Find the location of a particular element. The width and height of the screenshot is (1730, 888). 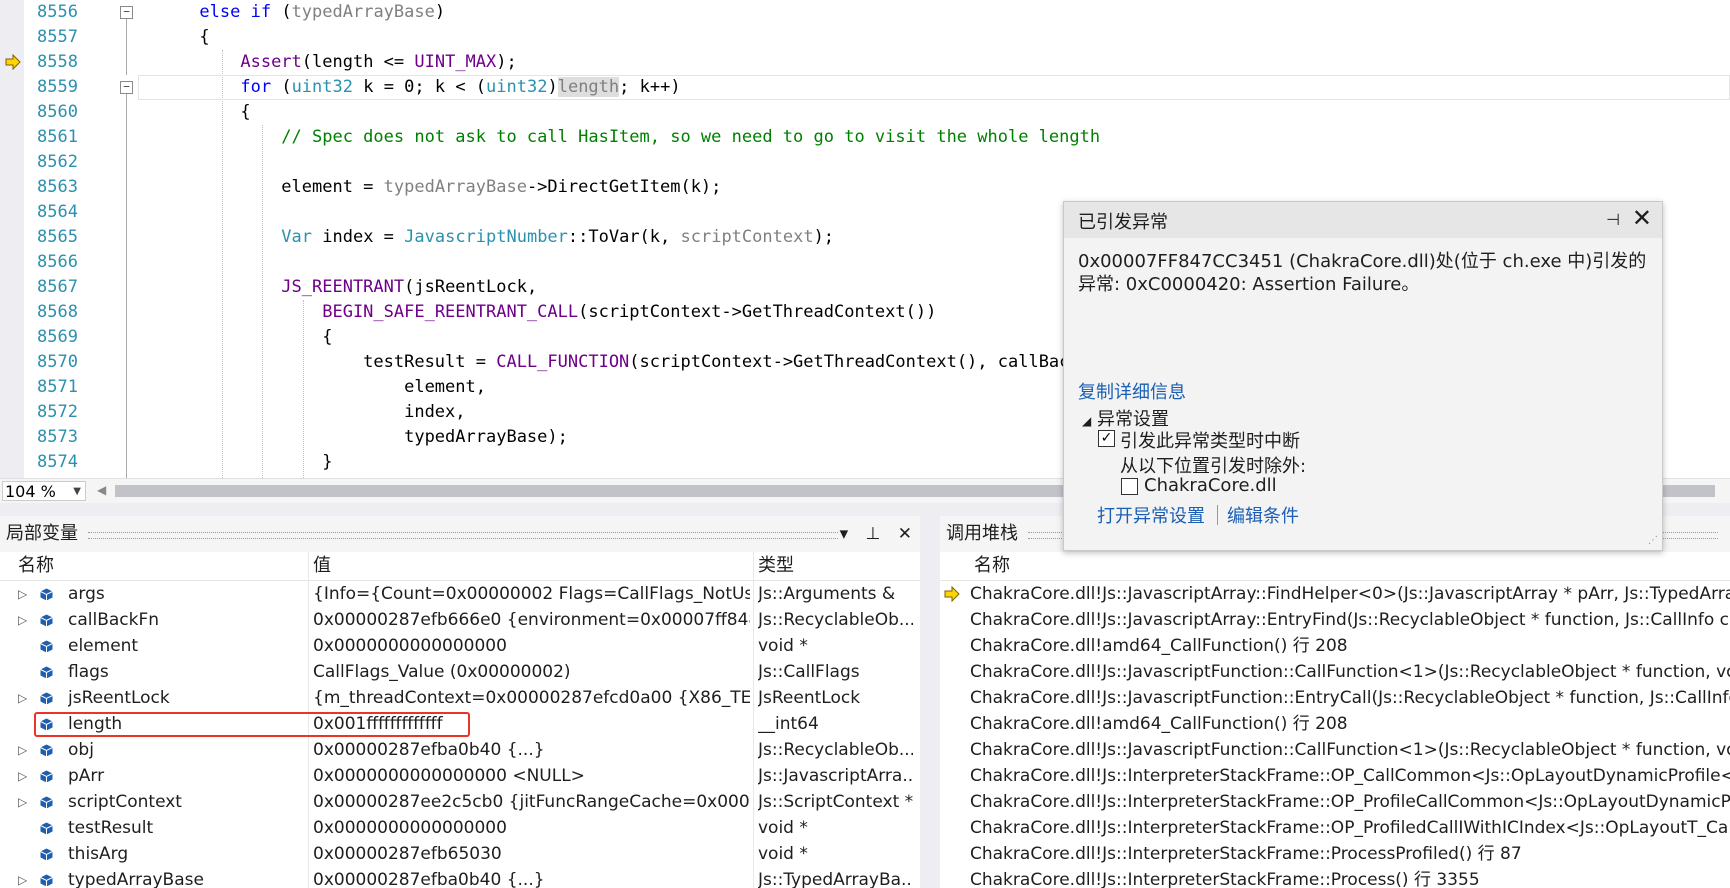

line-number: 8566 is located at coordinates (57, 262).